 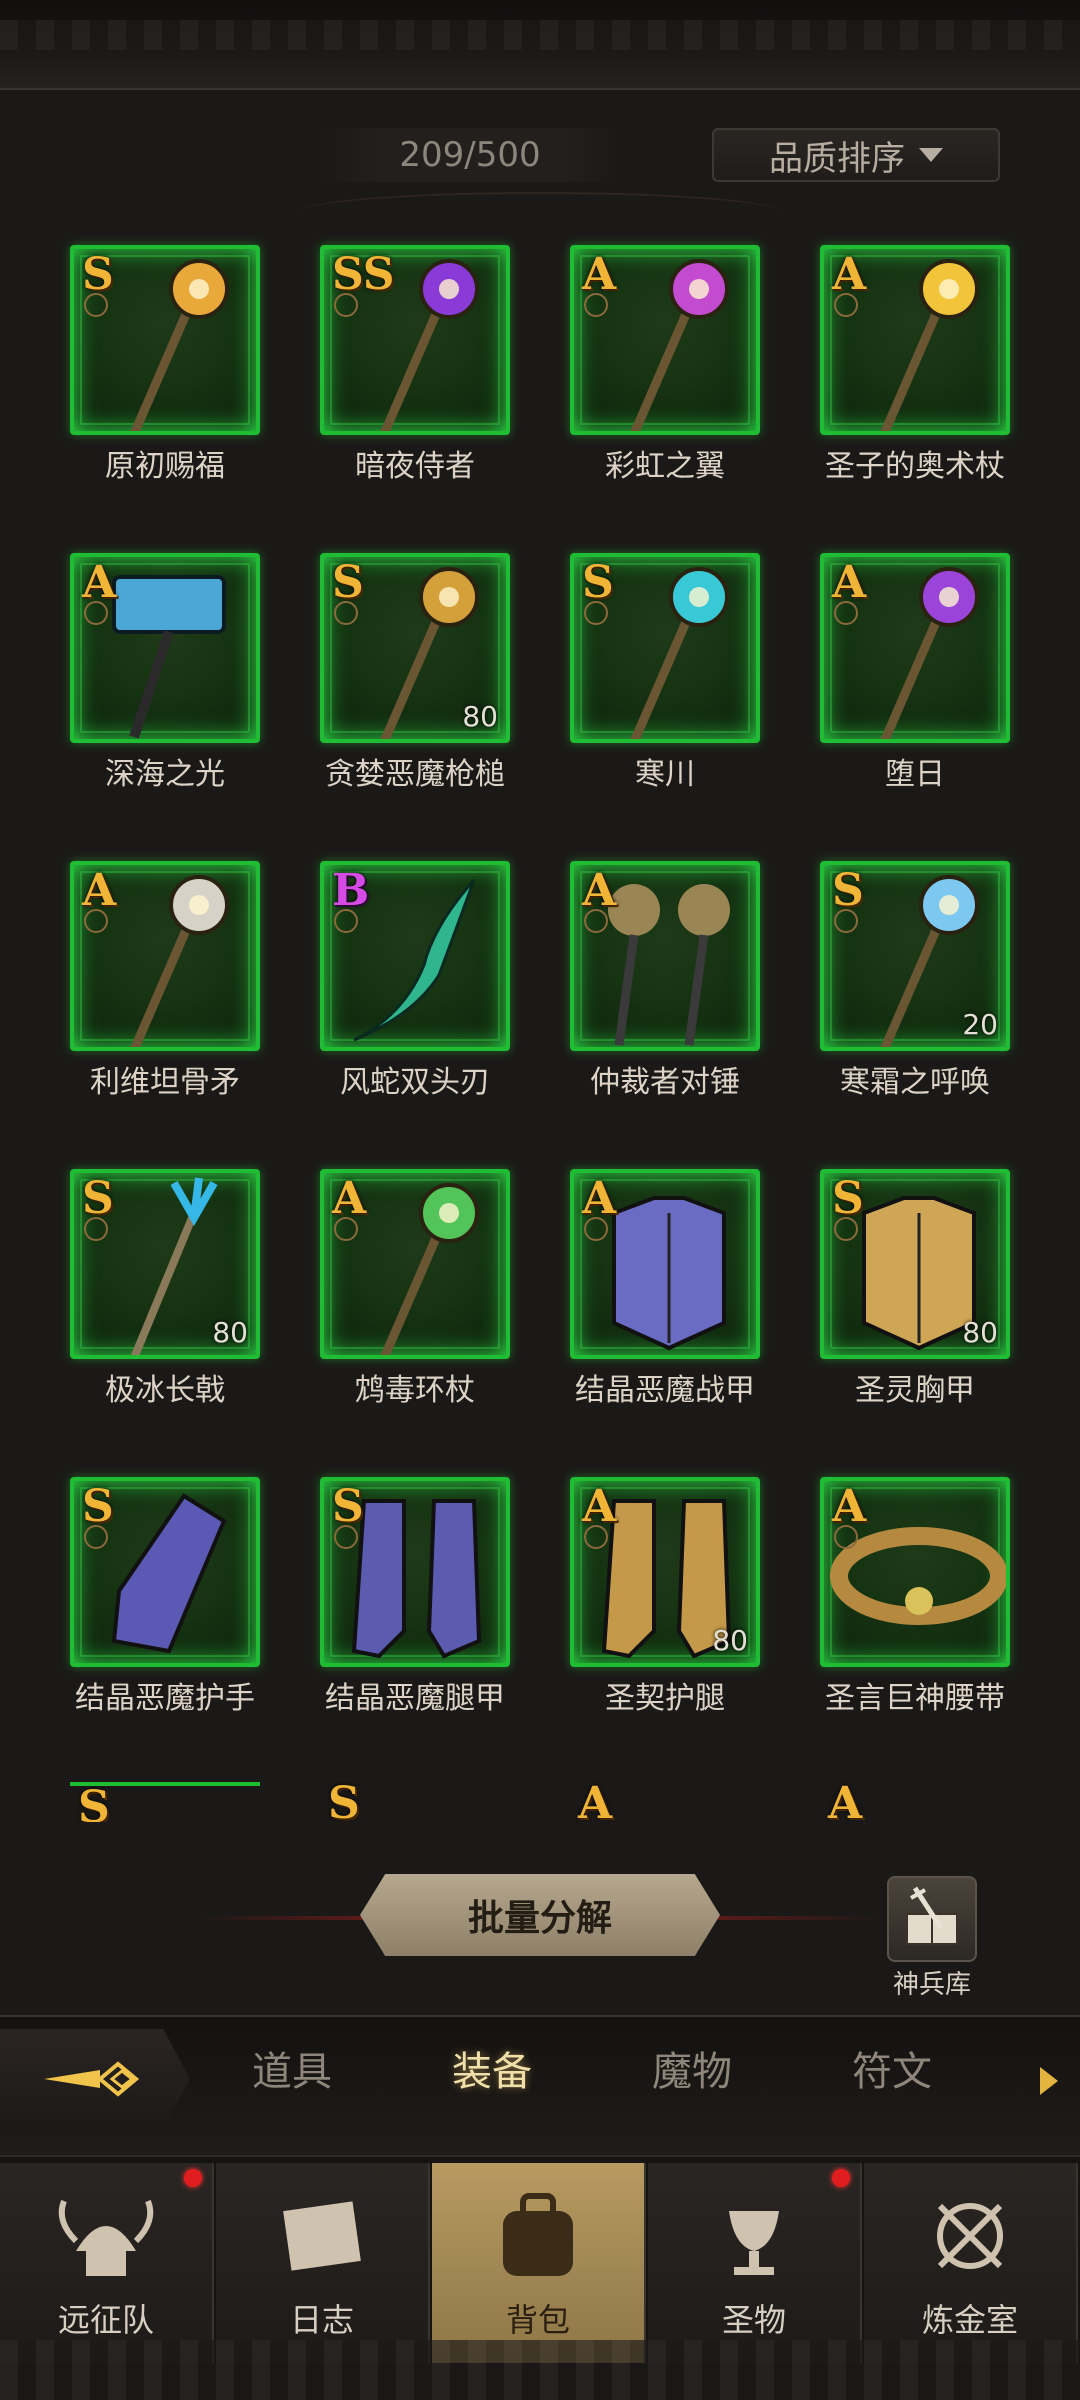 I want to click on tab-monsters: 魔物, so click(x=692, y=2068).